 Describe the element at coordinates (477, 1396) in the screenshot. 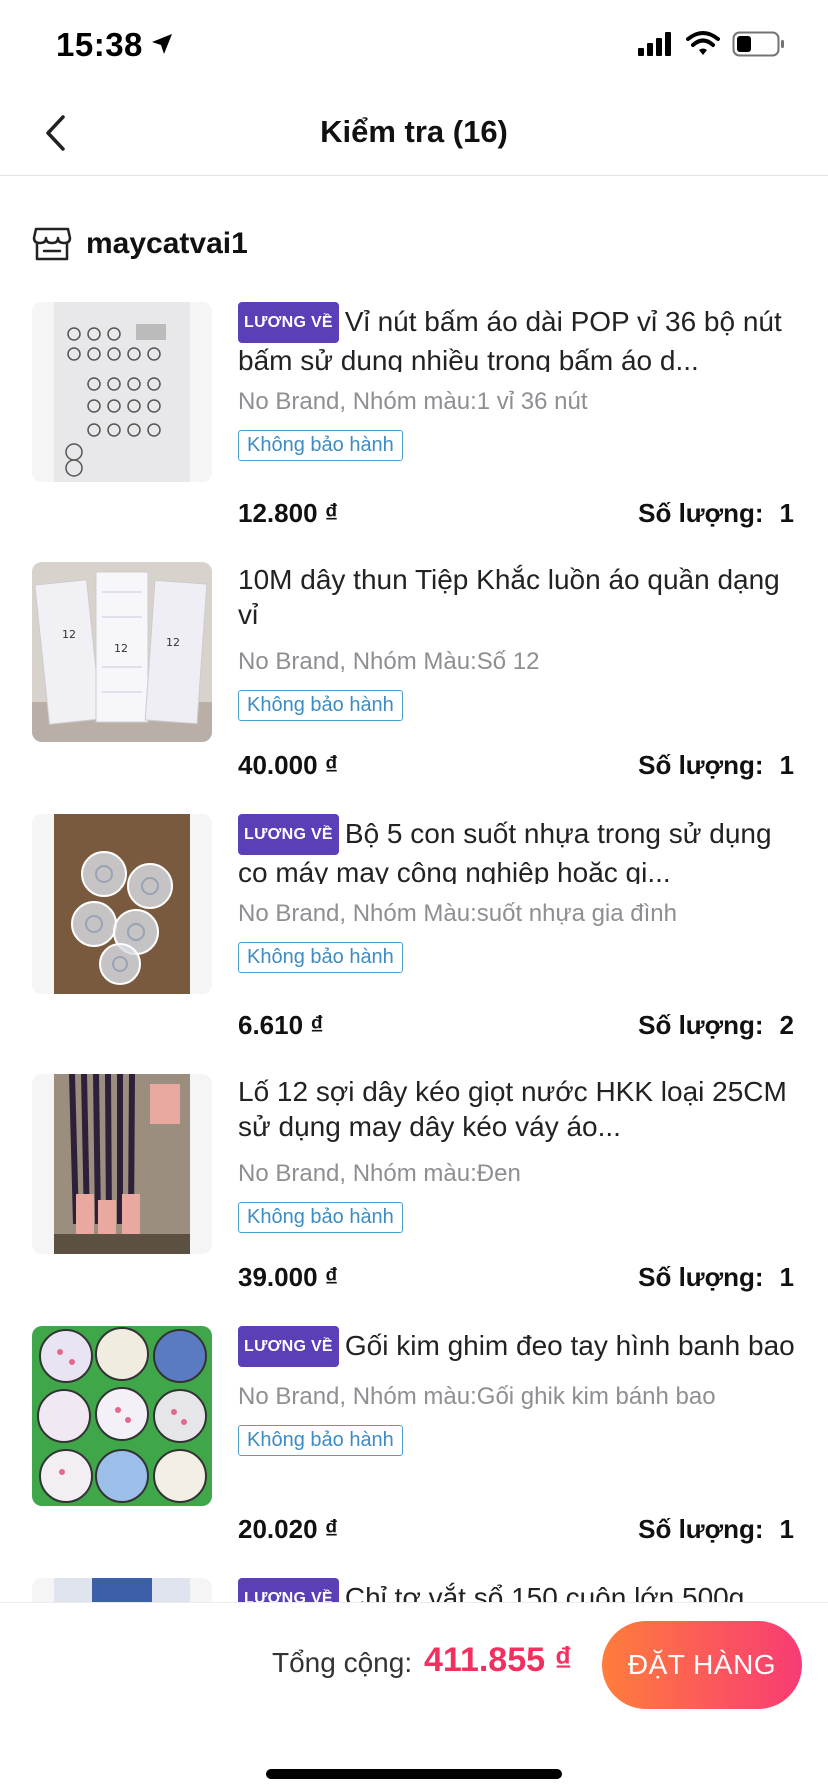

I see `item-variant: No Brand, Nhóm màu:Gối ghik kim bánh bao` at that location.